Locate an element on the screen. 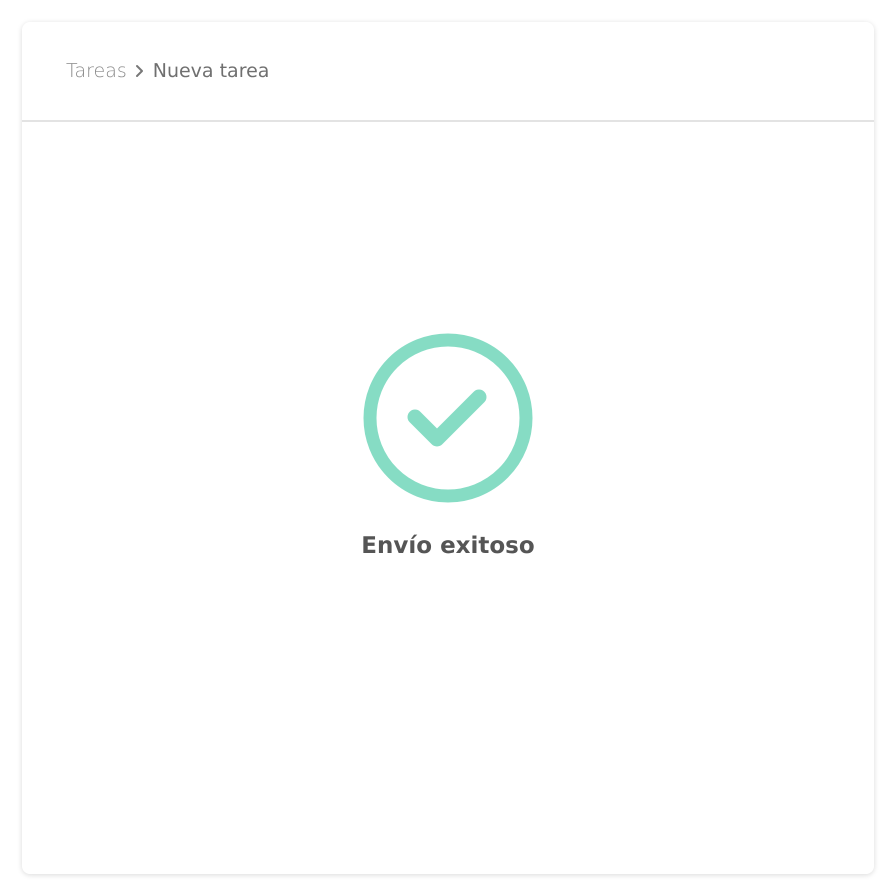 The image size is (896, 896). breadcrumb-link: Nueva tarea is located at coordinates (211, 71).